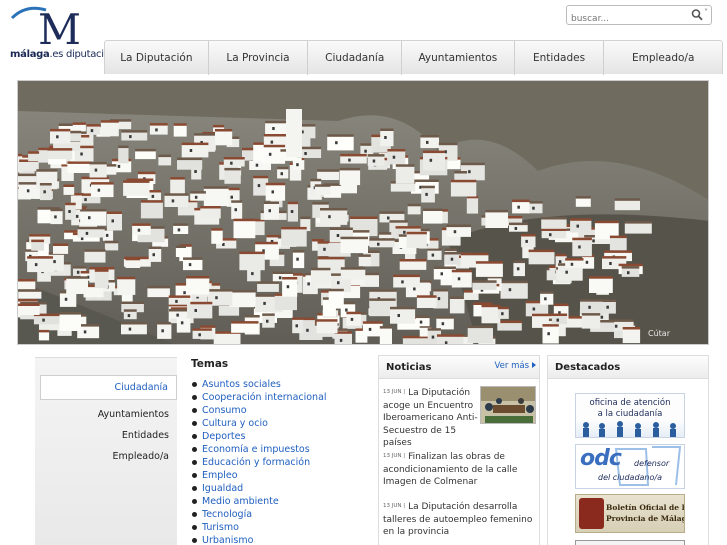 The width and height of the screenshot is (727, 545). I want to click on tema-link: Urbanismo, so click(281, 539).